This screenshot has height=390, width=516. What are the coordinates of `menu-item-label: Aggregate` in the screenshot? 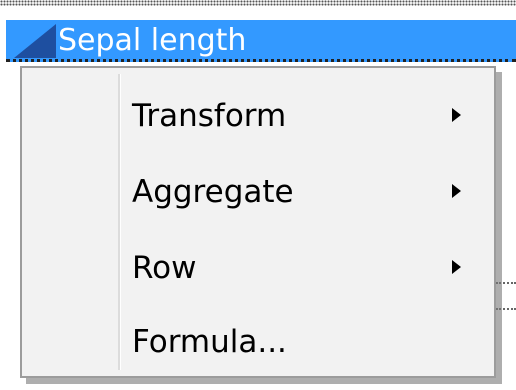 It's located at (213, 192).